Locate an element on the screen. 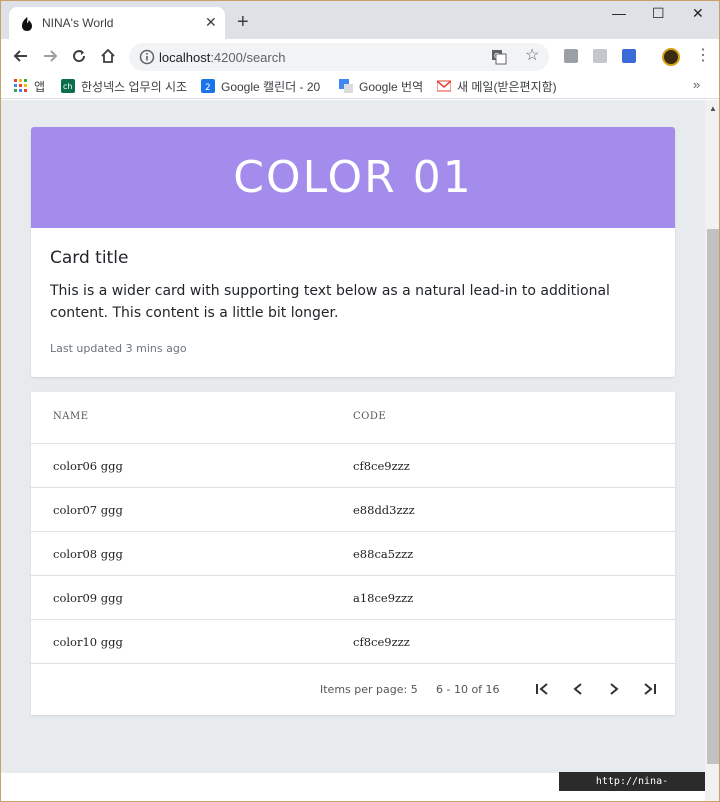  address-bar: localhost:4200/search G ☆ is located at coordinates (339, 57).